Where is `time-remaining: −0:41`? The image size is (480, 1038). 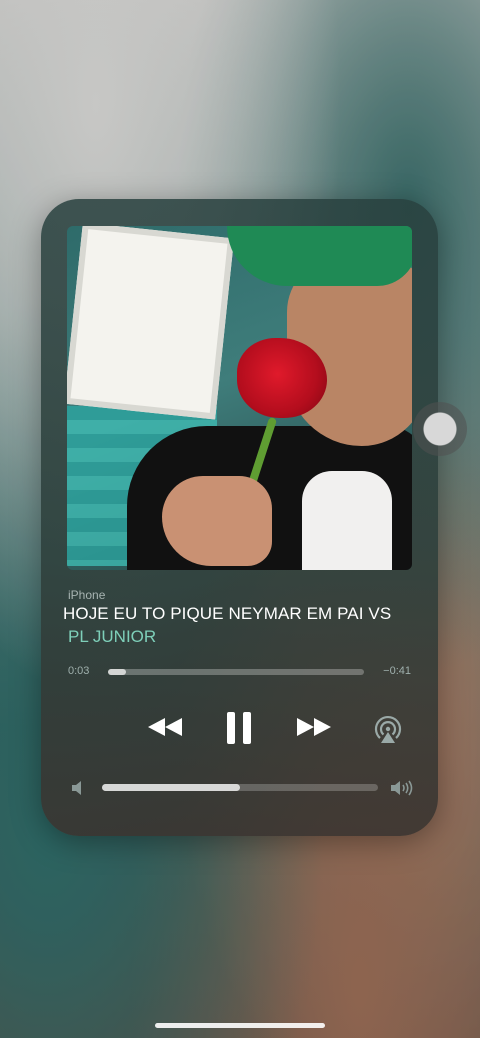
time-remaining: −0:41 is located at coordinates (397, 671).